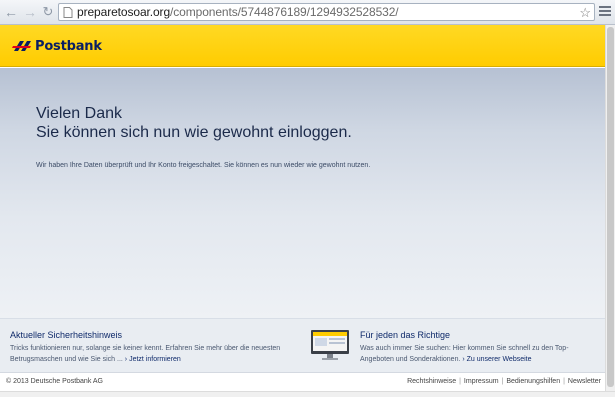  I want to click on site-header: Postbank, so click(302, 46).